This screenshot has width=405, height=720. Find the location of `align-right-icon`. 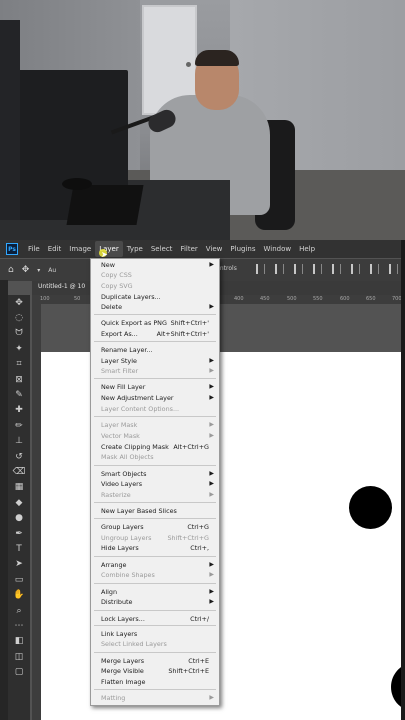

align-right-icon is located at coordinates (298, 269).